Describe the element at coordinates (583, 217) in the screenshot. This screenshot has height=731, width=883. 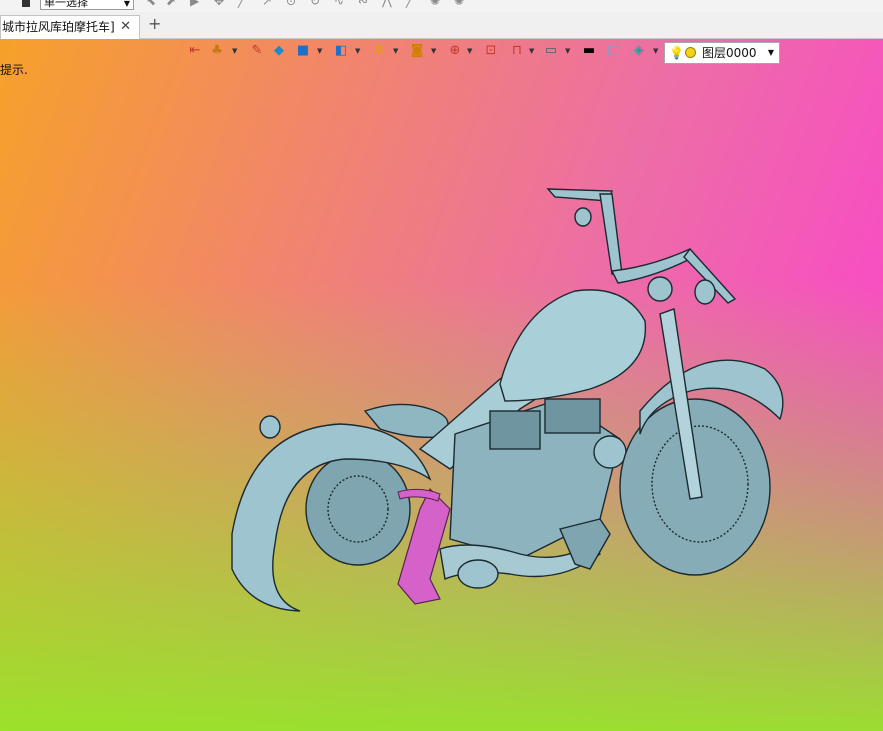
I see `mirror-left` at that location.